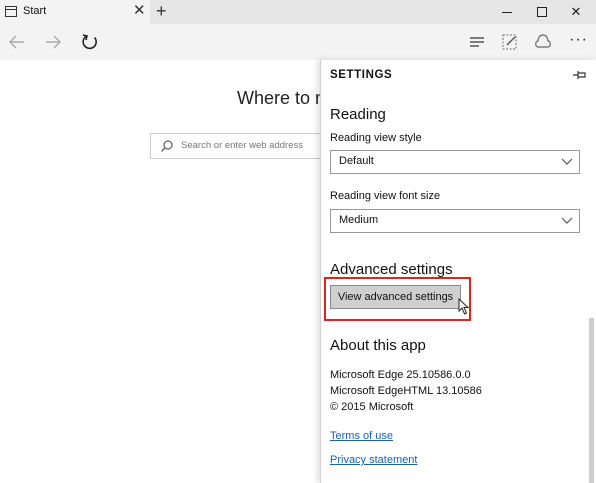 The image size is (596, 483). What do you see at coordinates (356, 161) in the screenshot?
I see `reading-view-style-value: Default` at bounding box center [356, 161].